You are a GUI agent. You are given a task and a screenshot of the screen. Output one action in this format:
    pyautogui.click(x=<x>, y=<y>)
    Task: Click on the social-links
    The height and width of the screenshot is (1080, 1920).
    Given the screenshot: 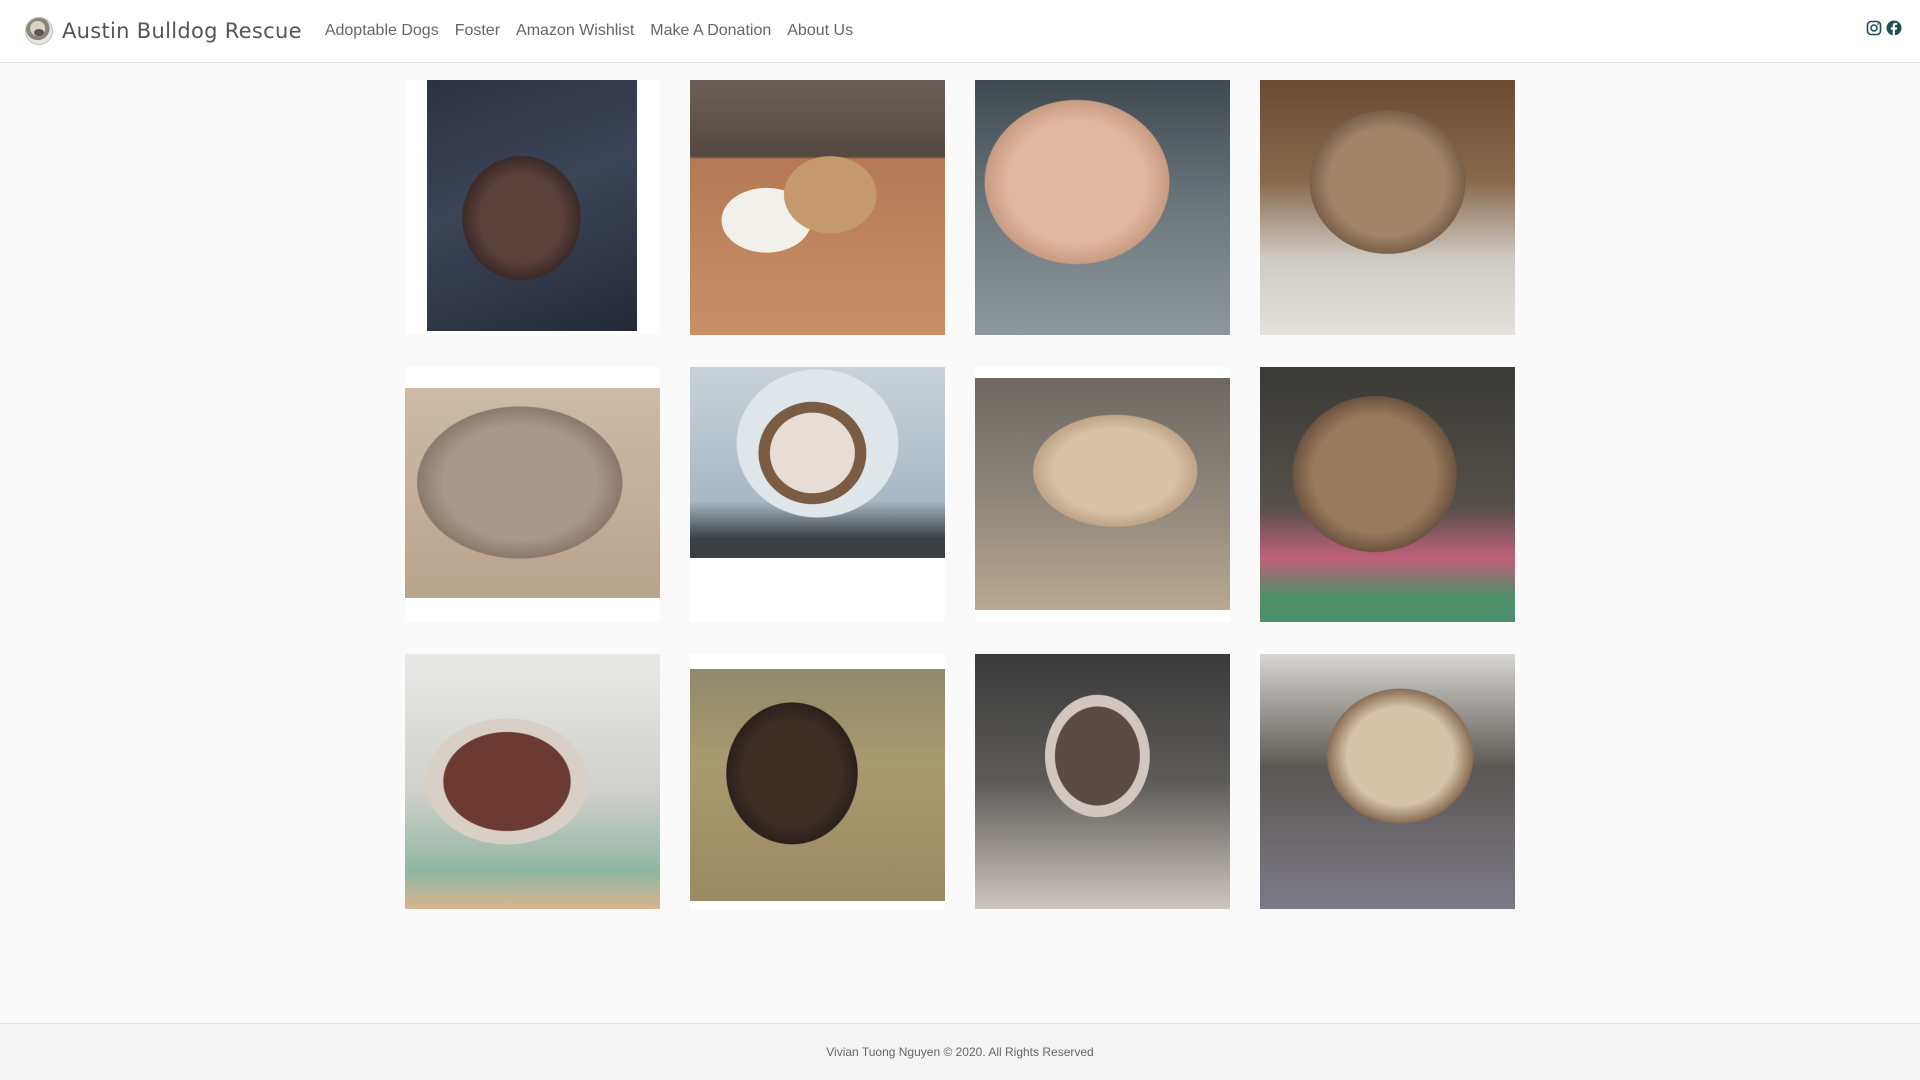 What is the action you would take?
    pyautogui.click(x=1884, y=28)
    